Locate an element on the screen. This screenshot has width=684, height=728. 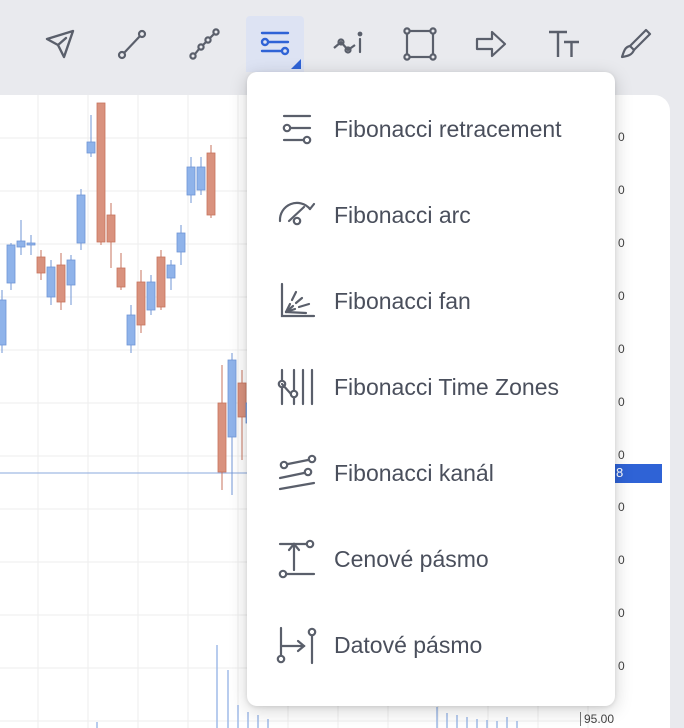
text-tool-button is located at coordinates (564, 44).